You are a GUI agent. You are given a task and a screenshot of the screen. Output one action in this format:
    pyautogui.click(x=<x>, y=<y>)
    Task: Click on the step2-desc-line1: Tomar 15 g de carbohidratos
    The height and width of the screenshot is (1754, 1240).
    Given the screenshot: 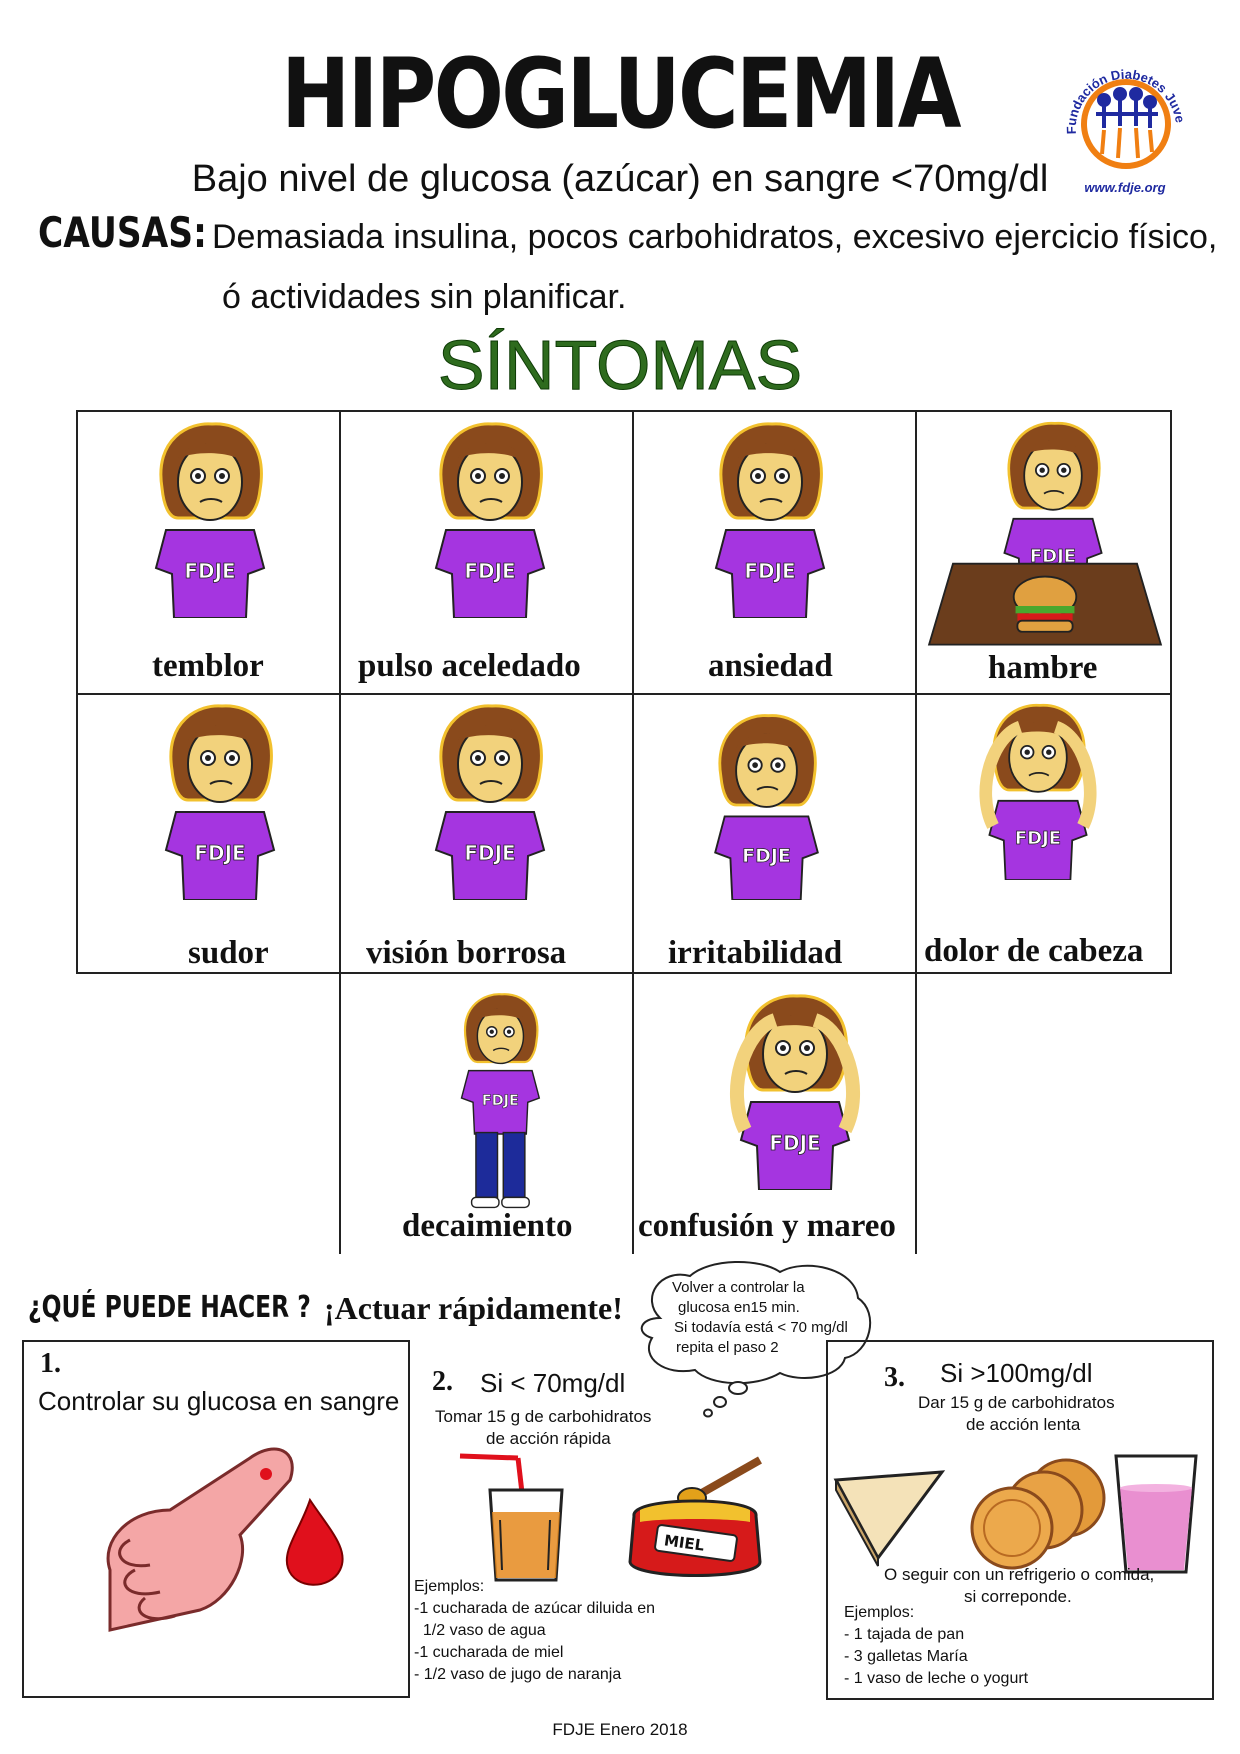 What is the action you would take?
    pyautogui.click(x=543, y=1416)
    